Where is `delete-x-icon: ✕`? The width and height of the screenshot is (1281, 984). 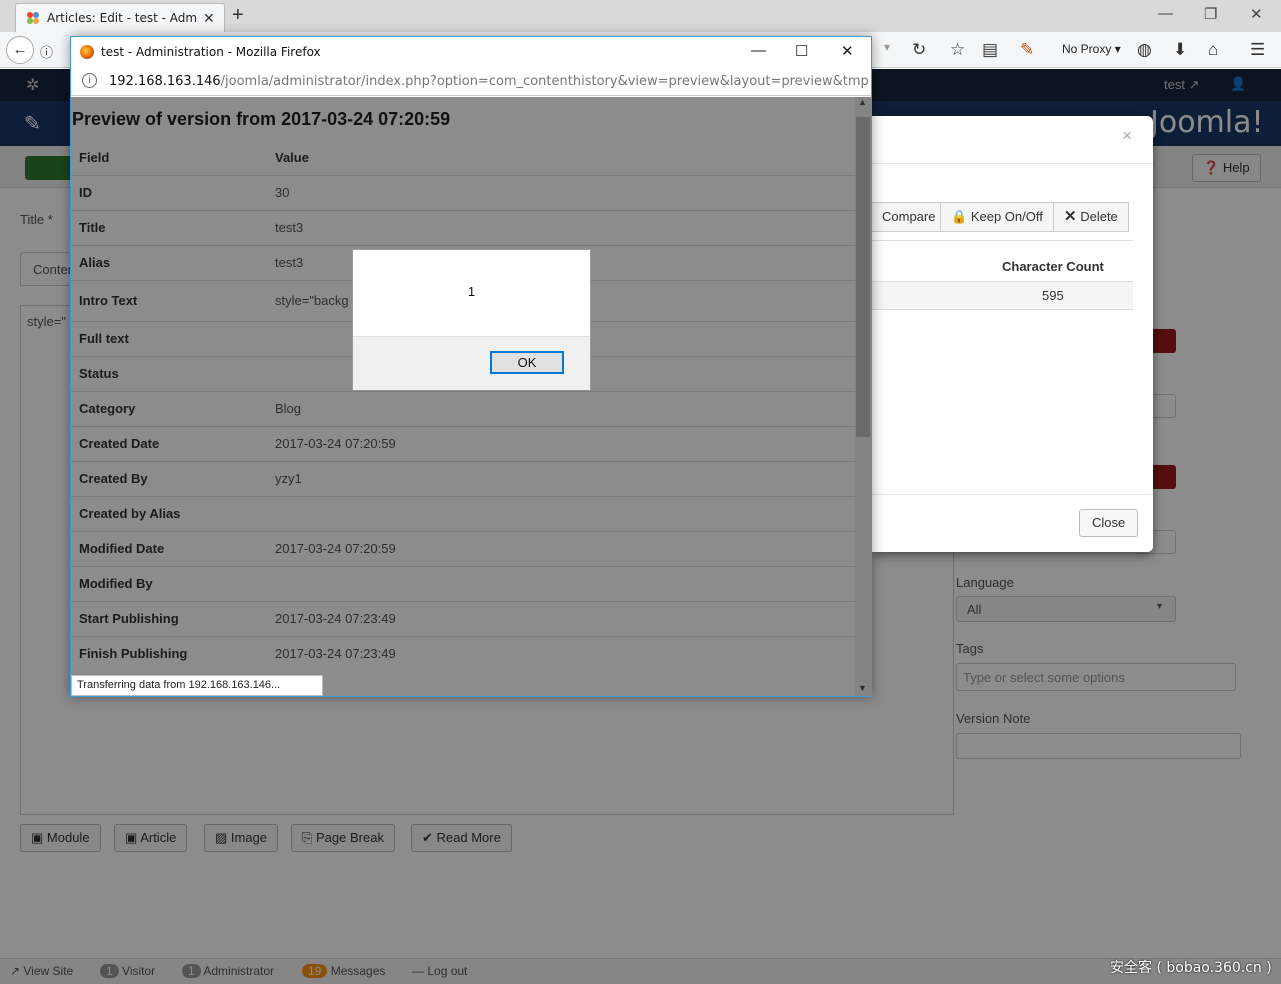 delete-x-icon: ✕ is located at coordinates (1070, 216).